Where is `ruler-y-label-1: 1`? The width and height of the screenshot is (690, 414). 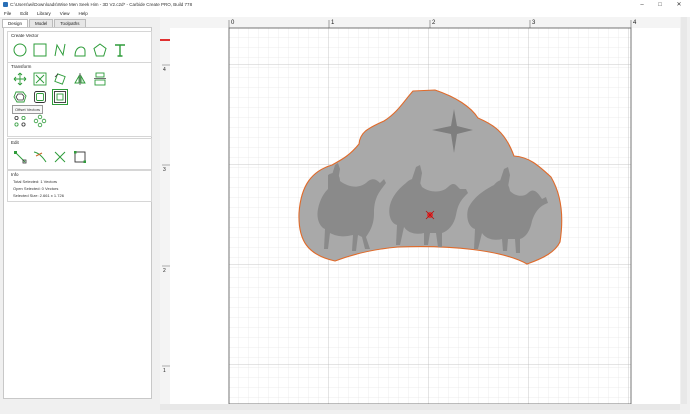 ruler-y-label-1: 1 is located at coordinates (164, 371).